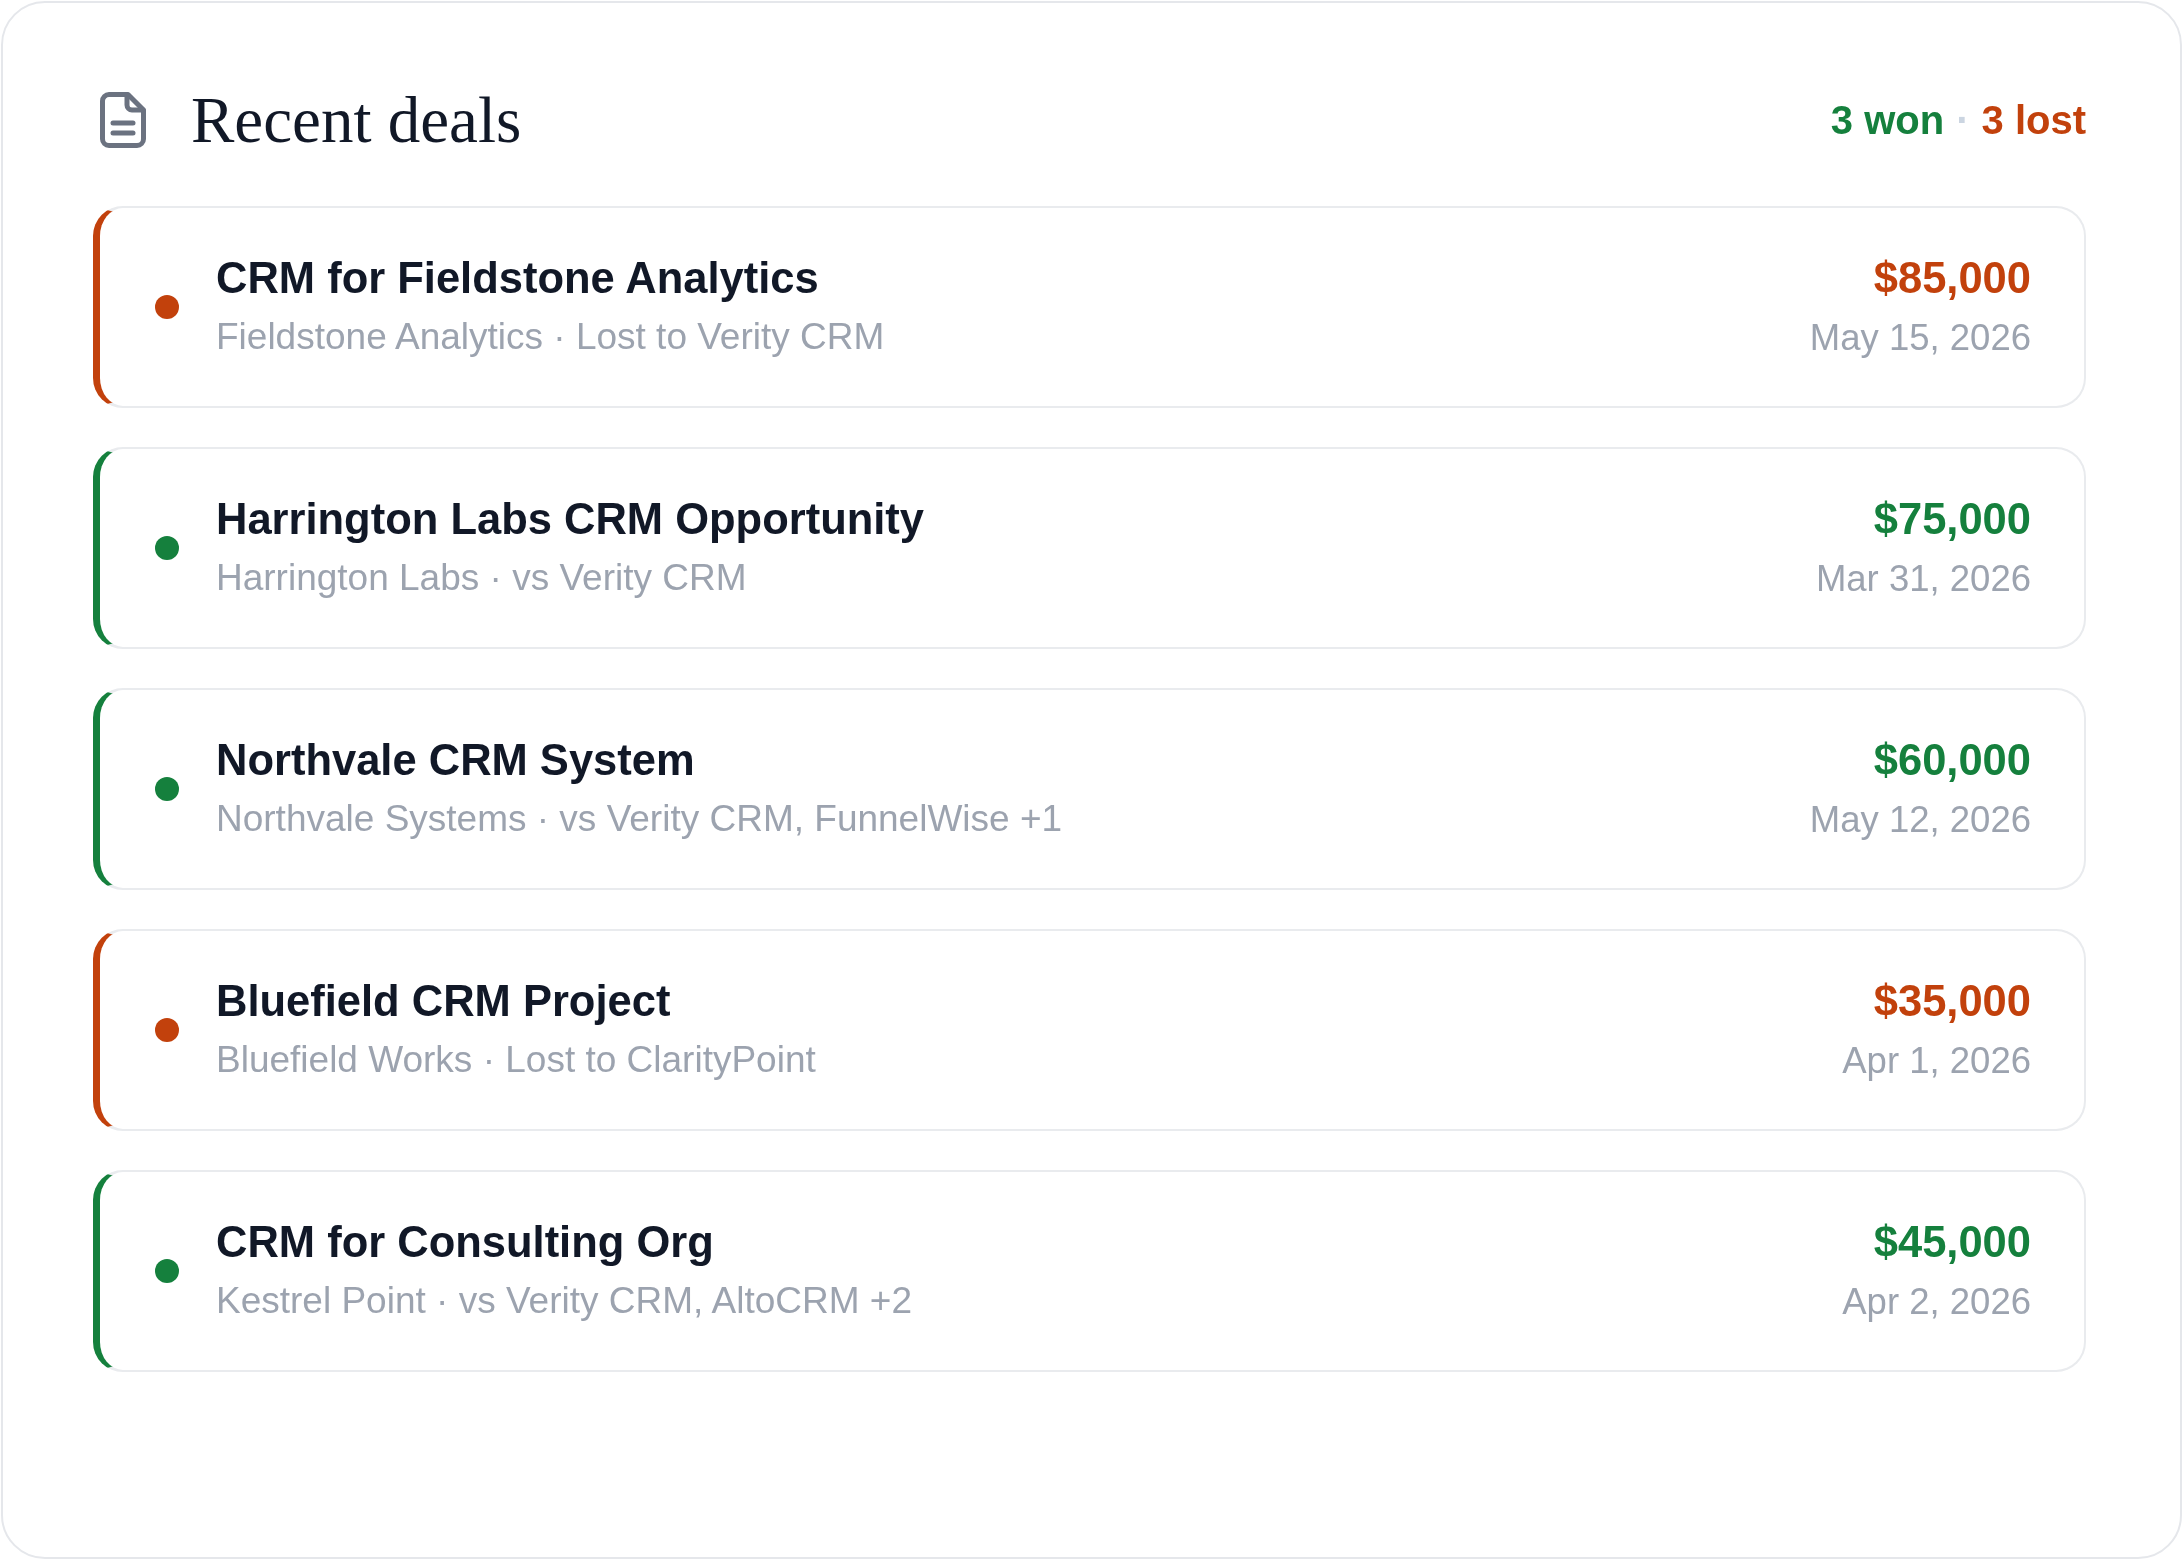 The width and height of the screenshot is (2183, 1560). I want to click on deal-date: May 12, 2026, so click(1920, 819).